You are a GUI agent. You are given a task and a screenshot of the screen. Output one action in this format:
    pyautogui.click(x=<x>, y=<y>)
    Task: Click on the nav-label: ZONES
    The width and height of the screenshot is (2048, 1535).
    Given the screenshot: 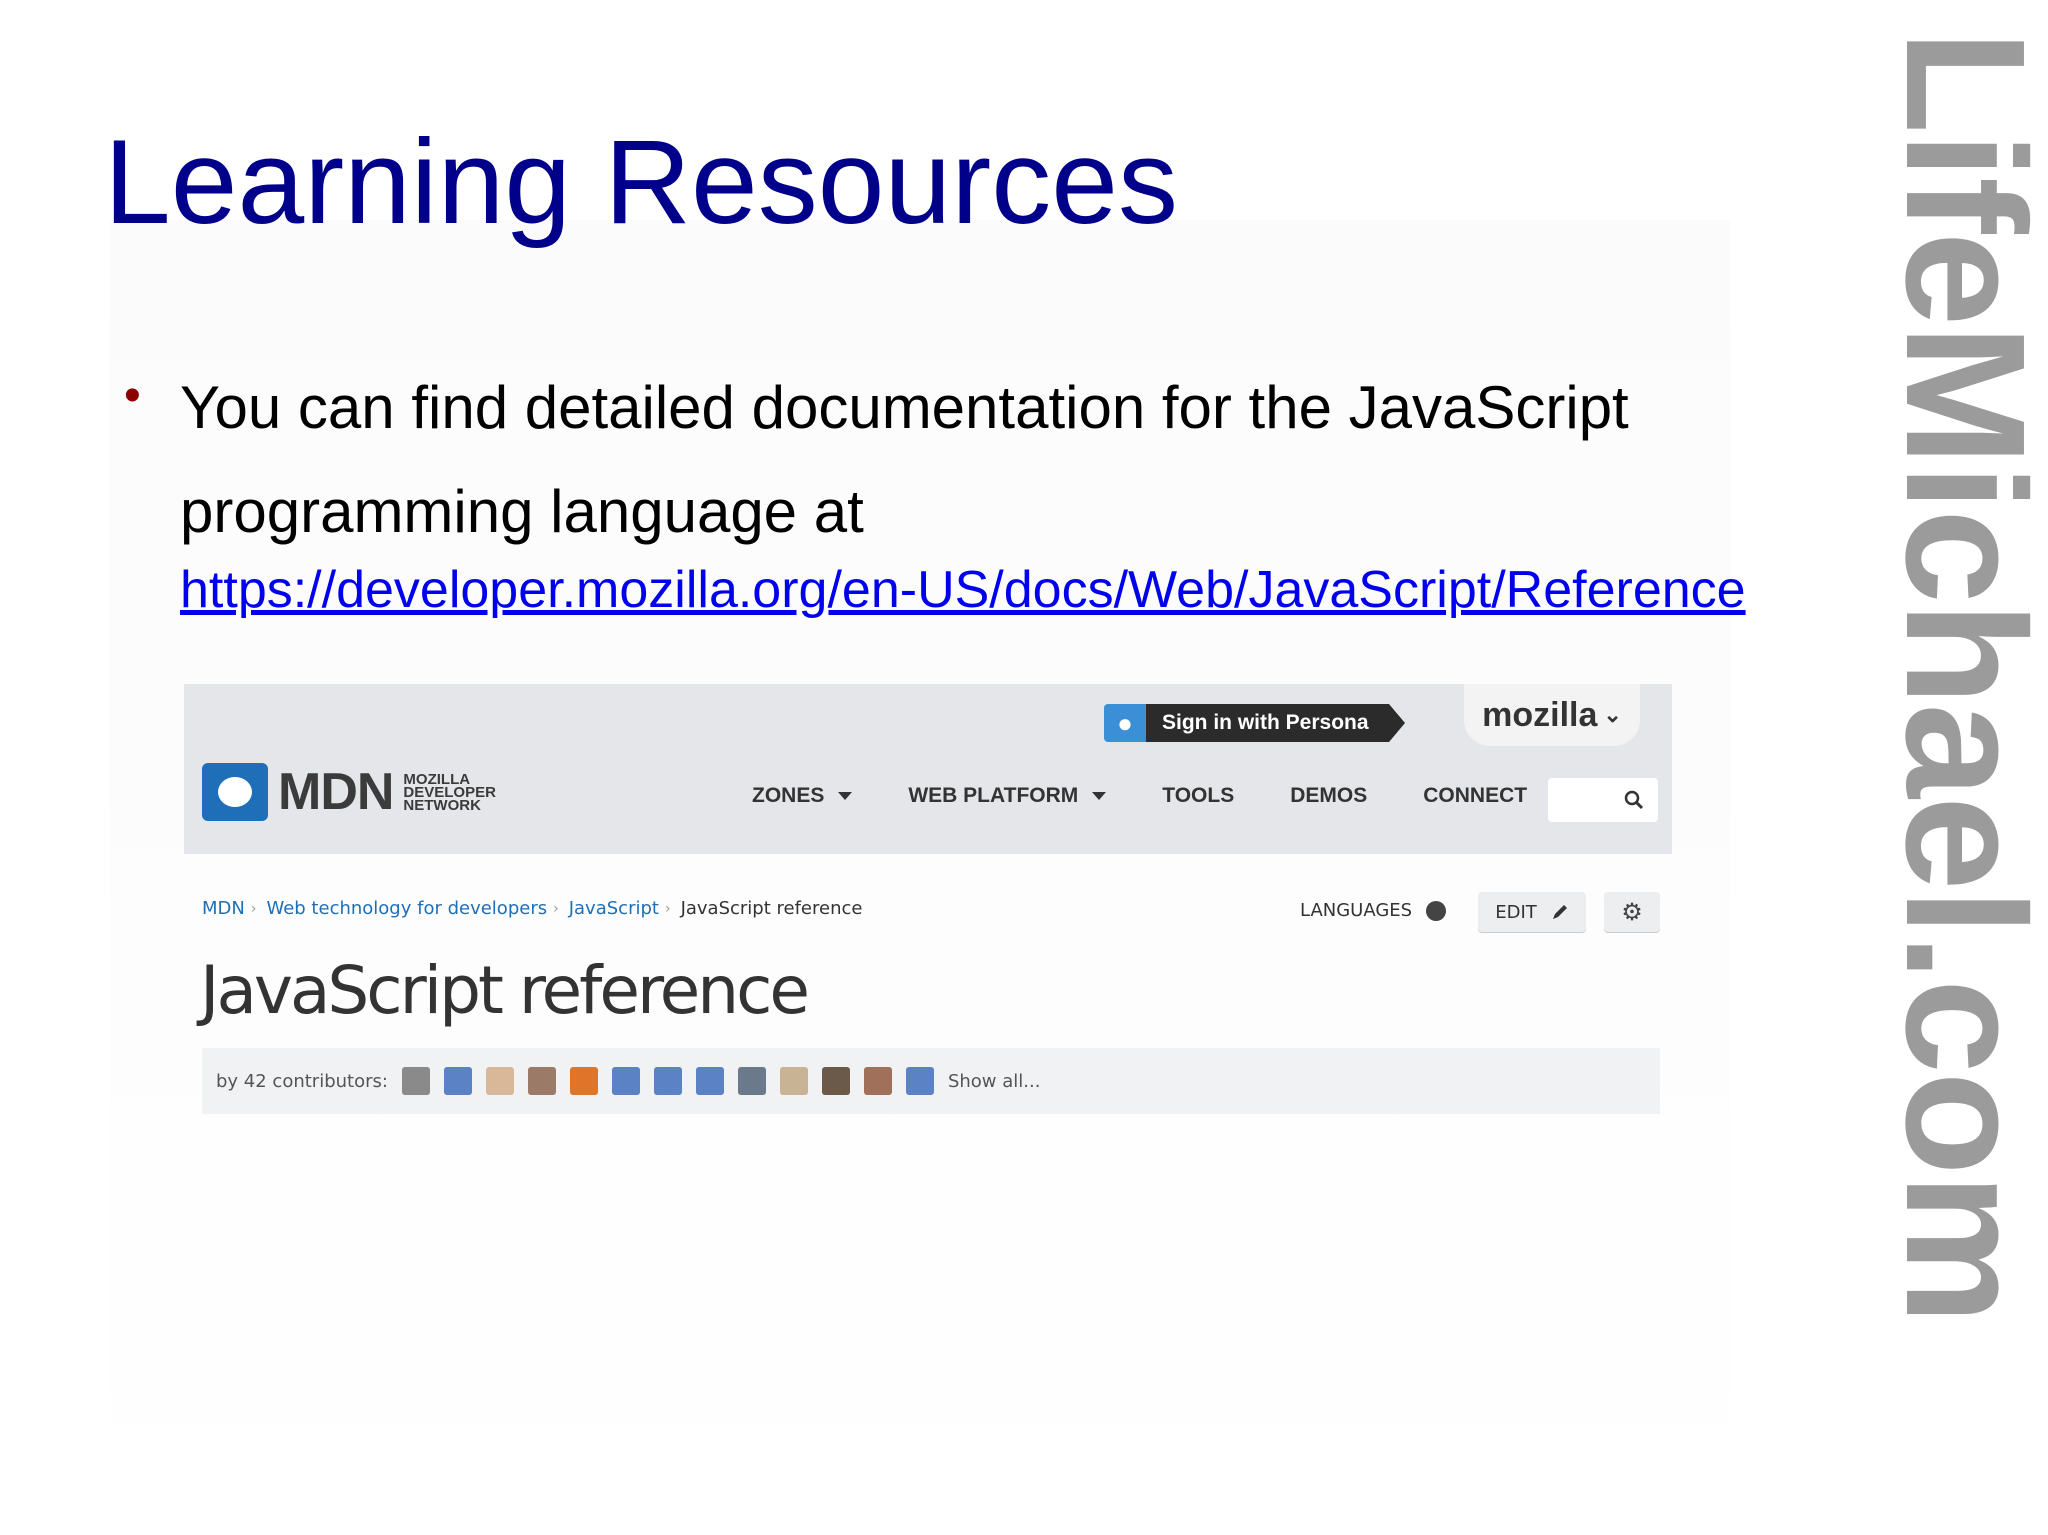 What is the action you would take?
    pyautogui.click(x=788, y=795)
    